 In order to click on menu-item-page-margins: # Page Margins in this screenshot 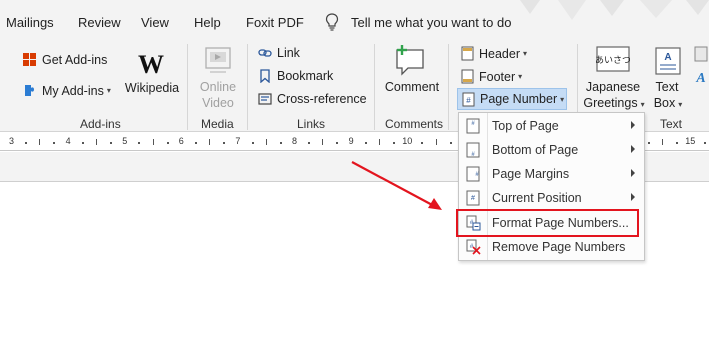, I will do `click(551, 174)`.